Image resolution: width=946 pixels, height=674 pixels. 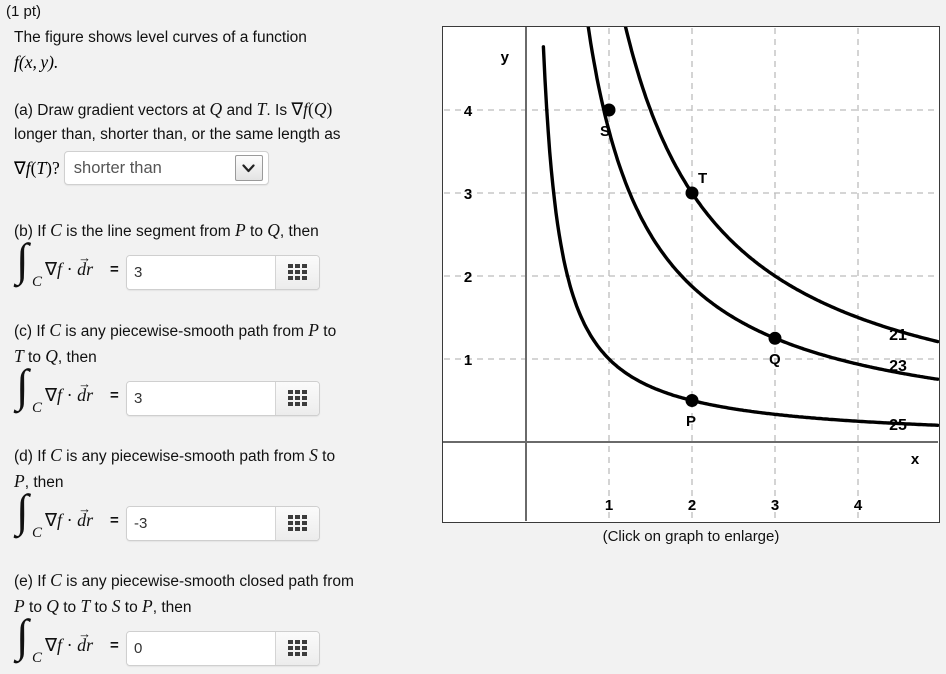 What do you see at coordinates (24, 11) in the screenshot?
I see `points-label: (1 pt)` at bounding box center [24, 11].